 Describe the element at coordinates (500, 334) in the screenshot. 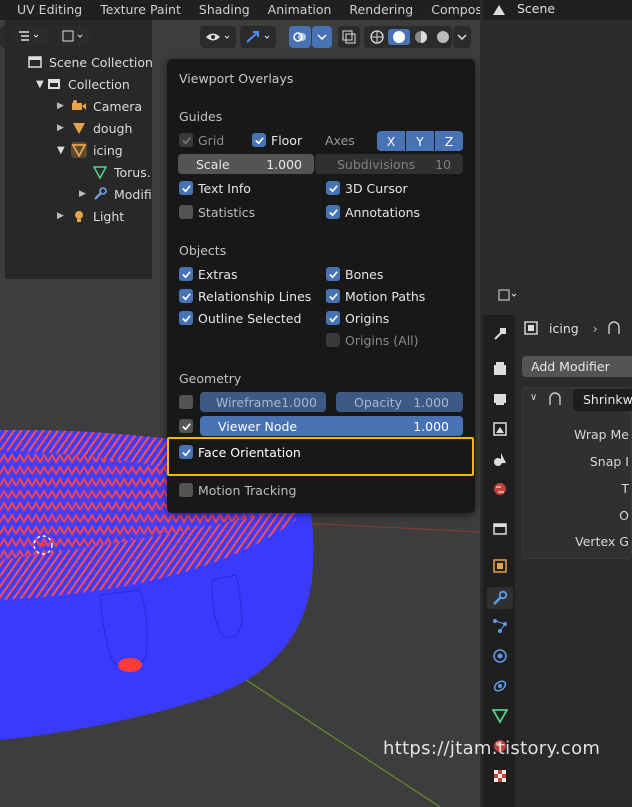

I see `tool-tab-icon` at that location.